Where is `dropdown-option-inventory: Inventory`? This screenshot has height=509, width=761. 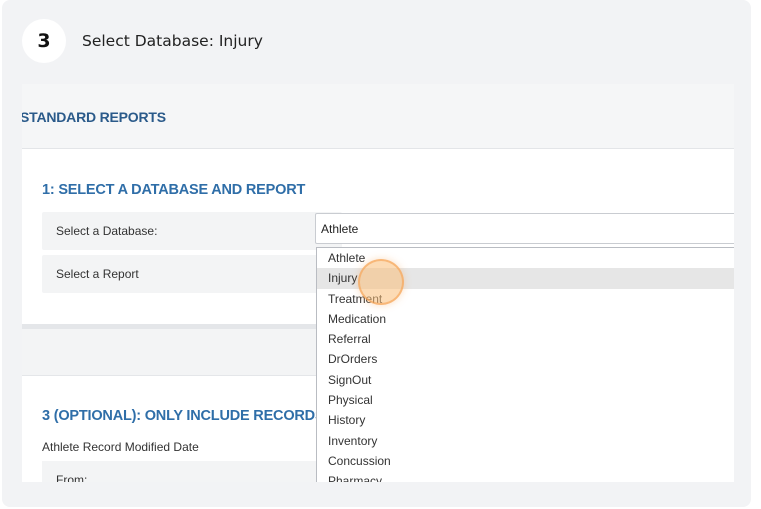
dropdown-option-inventory: Inventory is located at coordinates (525, 441).